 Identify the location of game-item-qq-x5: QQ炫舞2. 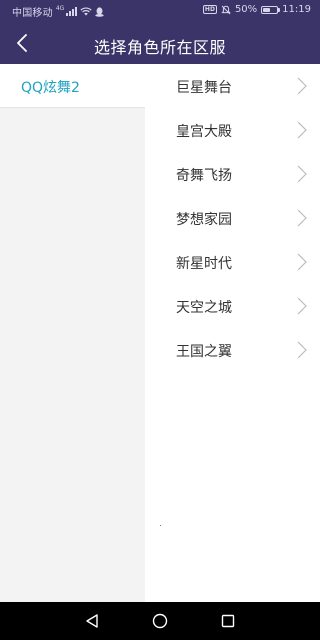
(72, 86).